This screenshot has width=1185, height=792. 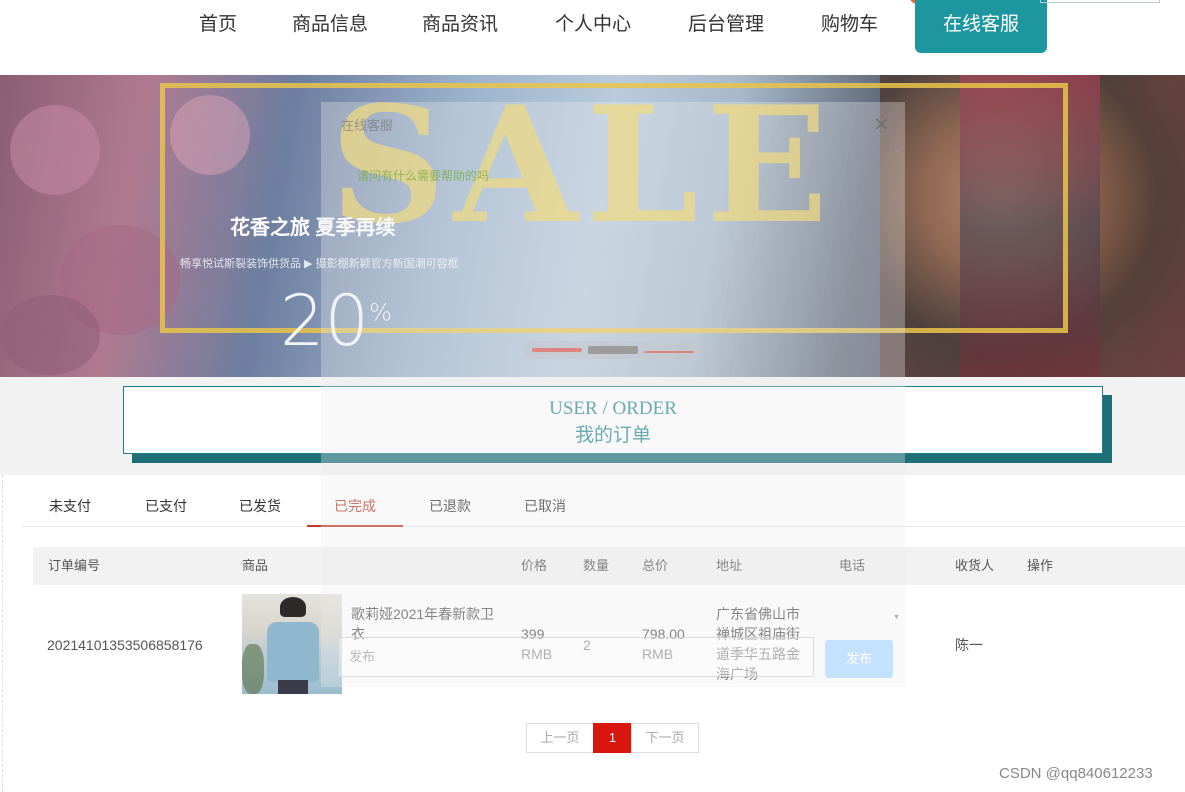 What do you see at coordinates (612, 738) in the screenshot?
I see `pager-page-1: 1` at bounding box center [612, 738].